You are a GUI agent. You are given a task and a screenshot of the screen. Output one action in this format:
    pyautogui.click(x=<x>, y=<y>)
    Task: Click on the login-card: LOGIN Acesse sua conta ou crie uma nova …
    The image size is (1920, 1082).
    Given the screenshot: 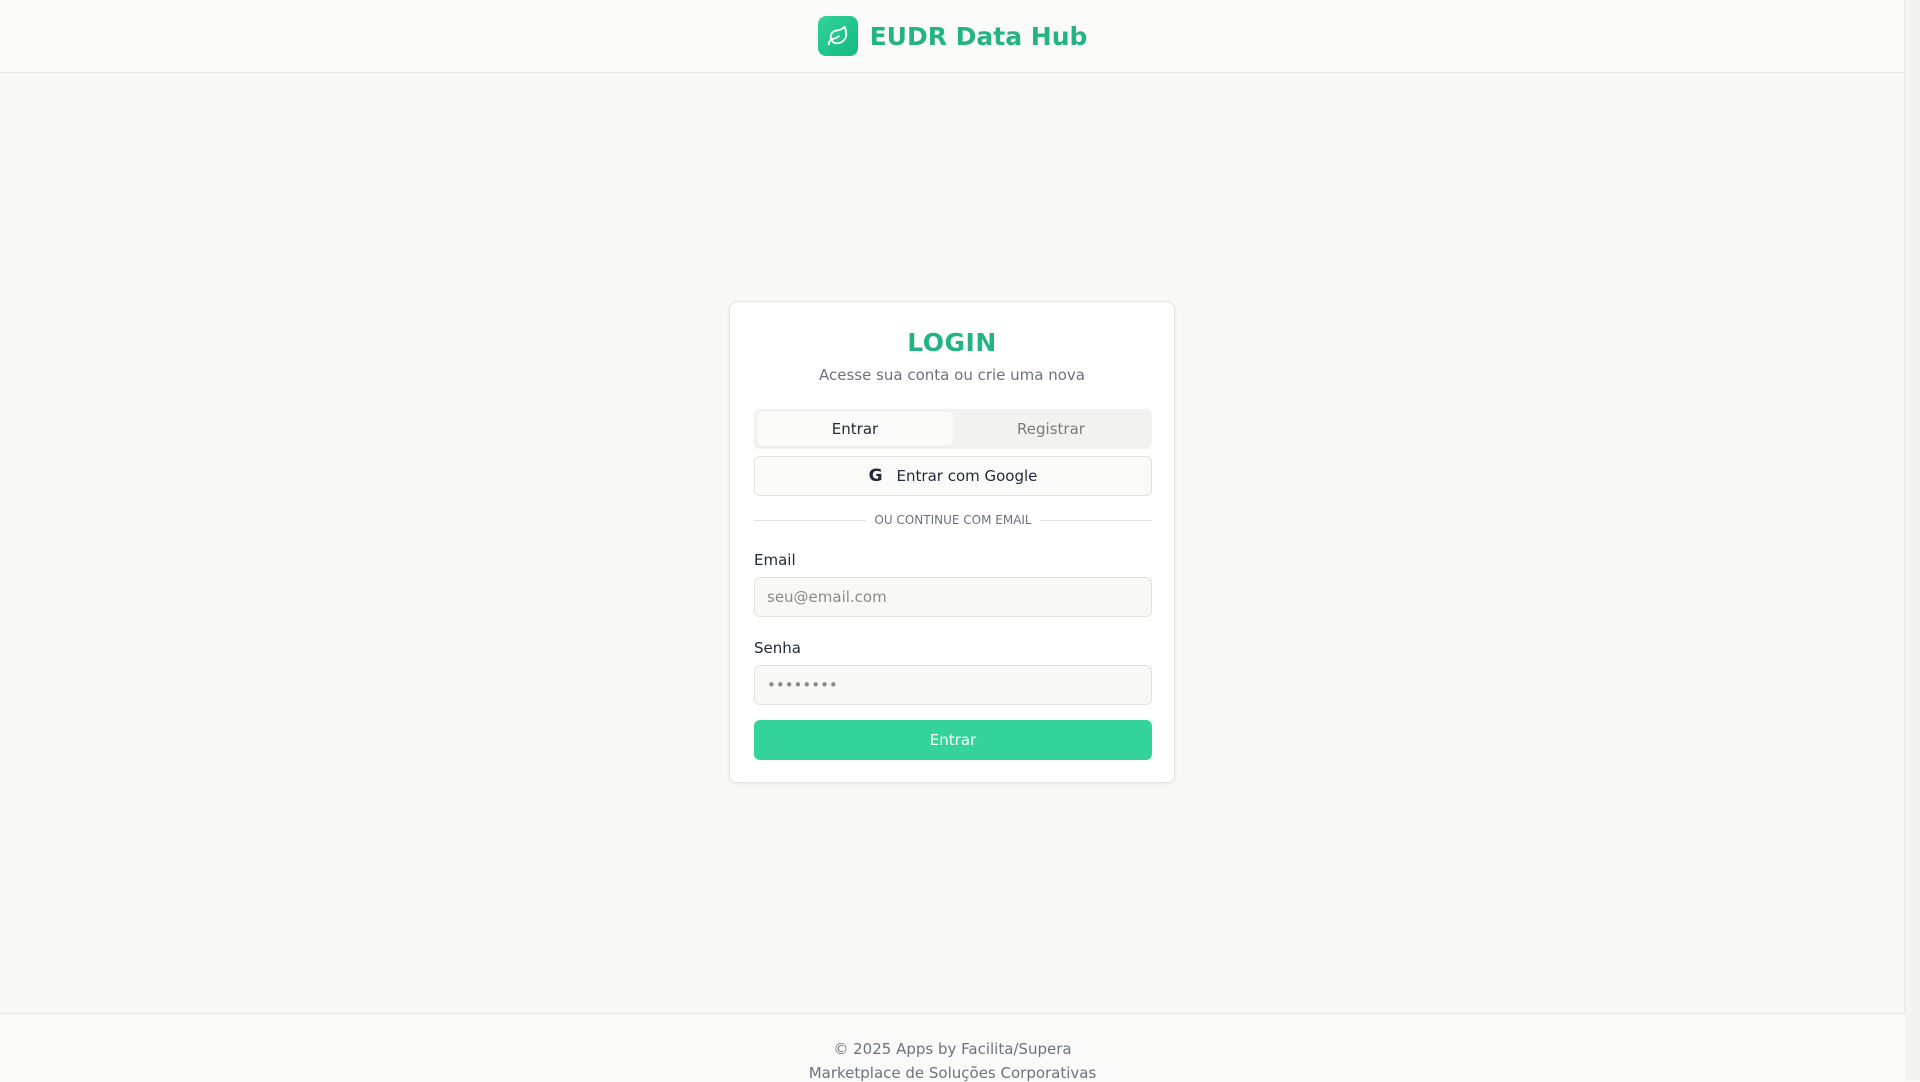 What is the action you would take?
    pyautogui.click(x=952, y=542)
    